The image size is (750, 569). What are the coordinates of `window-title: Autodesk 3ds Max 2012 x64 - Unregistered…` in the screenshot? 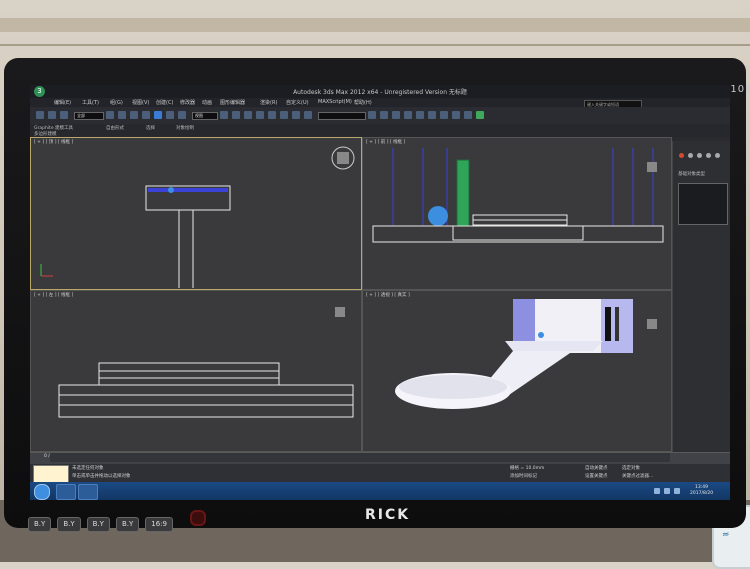 It's located at (380, 92).